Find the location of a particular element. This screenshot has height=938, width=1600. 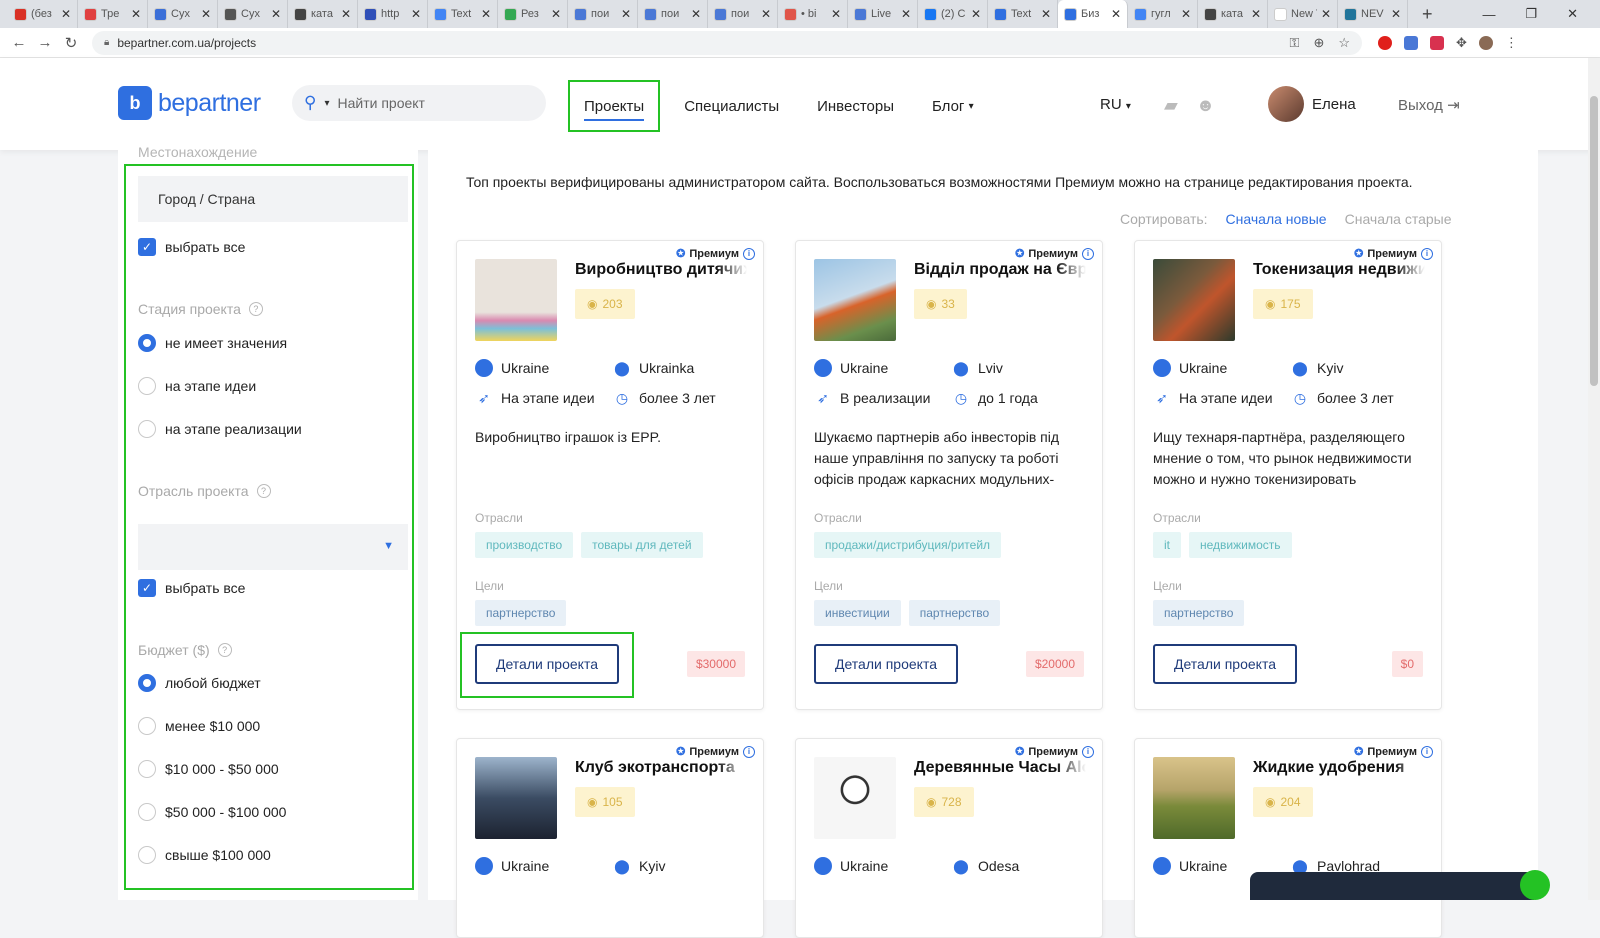

stage-option-idea: на этапе идеи is located at coordinates (197, 386).